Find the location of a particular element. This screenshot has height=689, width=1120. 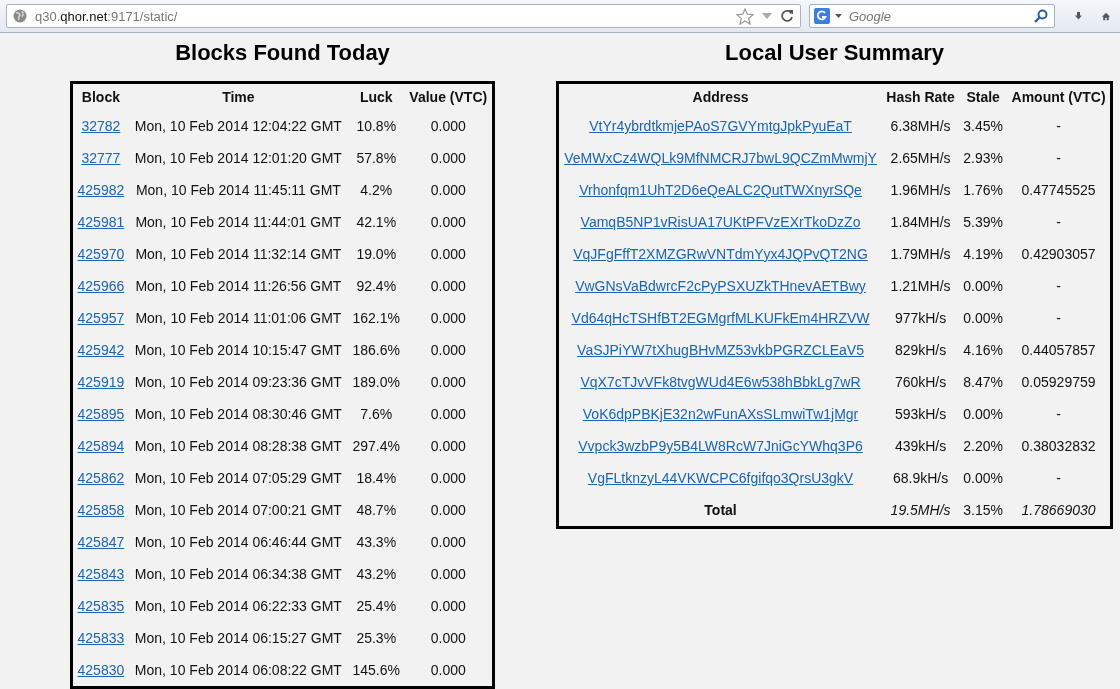

block-link: 425830 is located at coordinates (101, 670).